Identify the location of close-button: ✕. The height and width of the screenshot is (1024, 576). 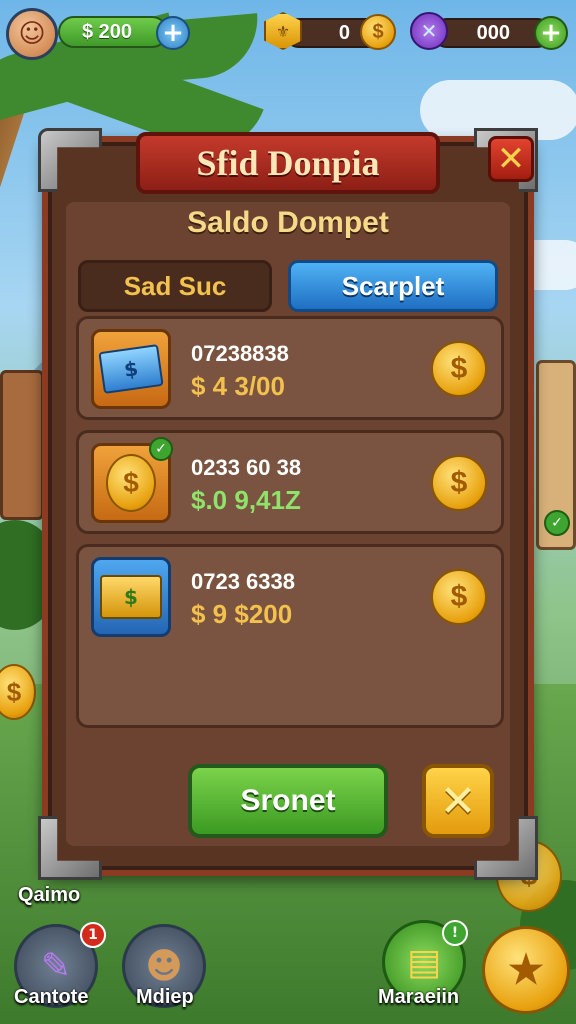
(511, 159).